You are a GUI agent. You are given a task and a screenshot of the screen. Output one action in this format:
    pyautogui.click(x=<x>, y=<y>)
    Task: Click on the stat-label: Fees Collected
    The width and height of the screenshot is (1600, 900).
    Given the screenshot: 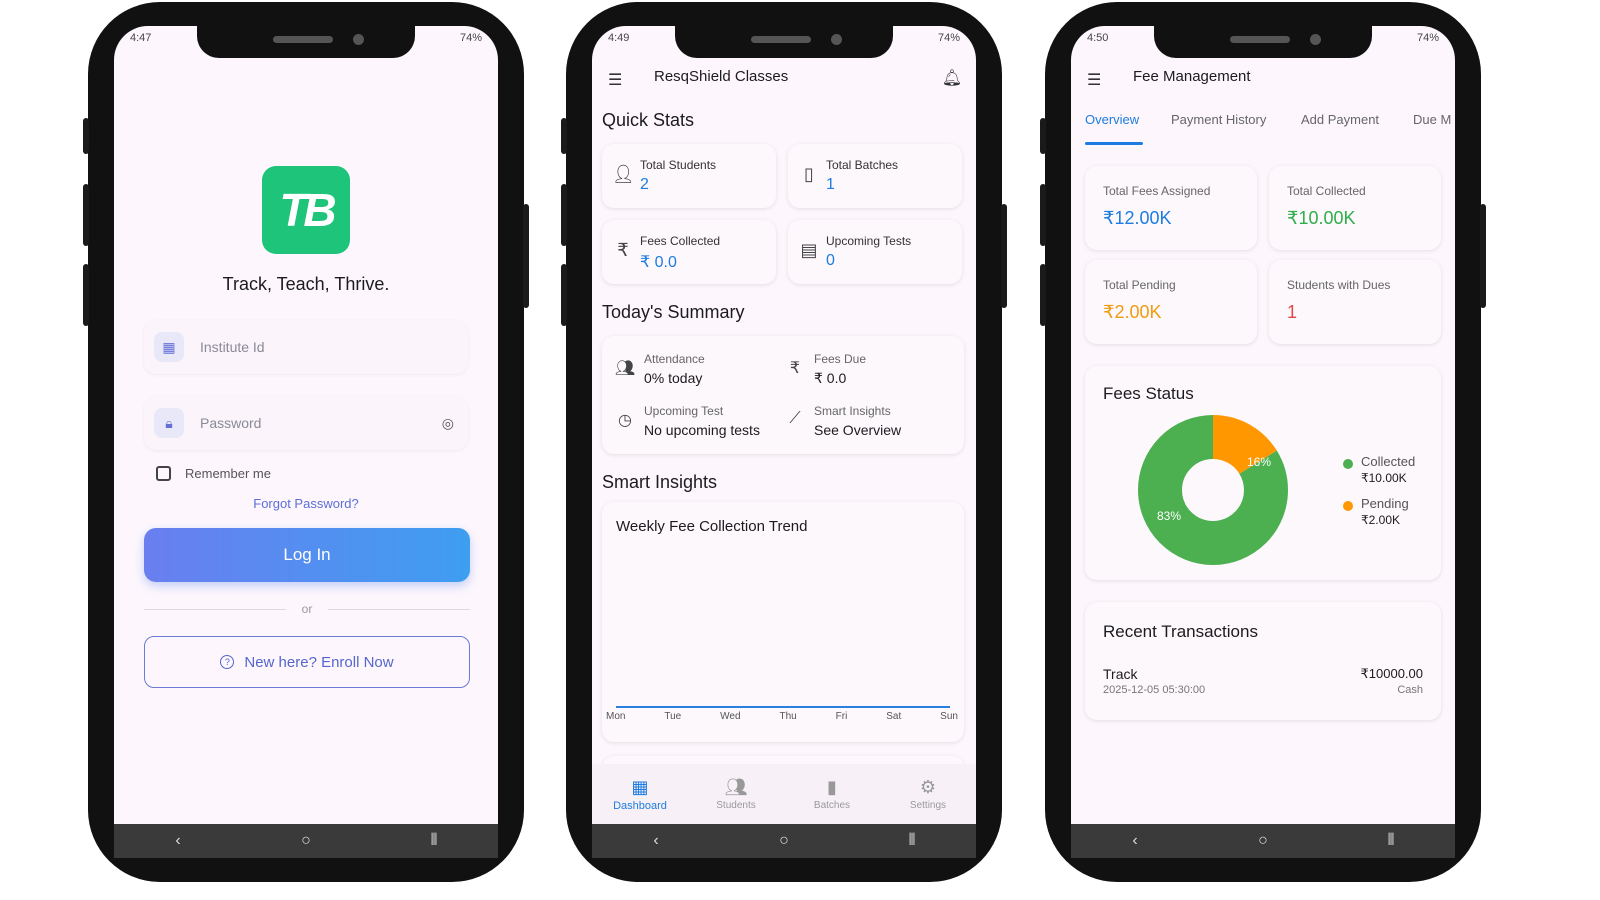 What is the action you would take?
    pyautogui.click(x=680, y=241)
    